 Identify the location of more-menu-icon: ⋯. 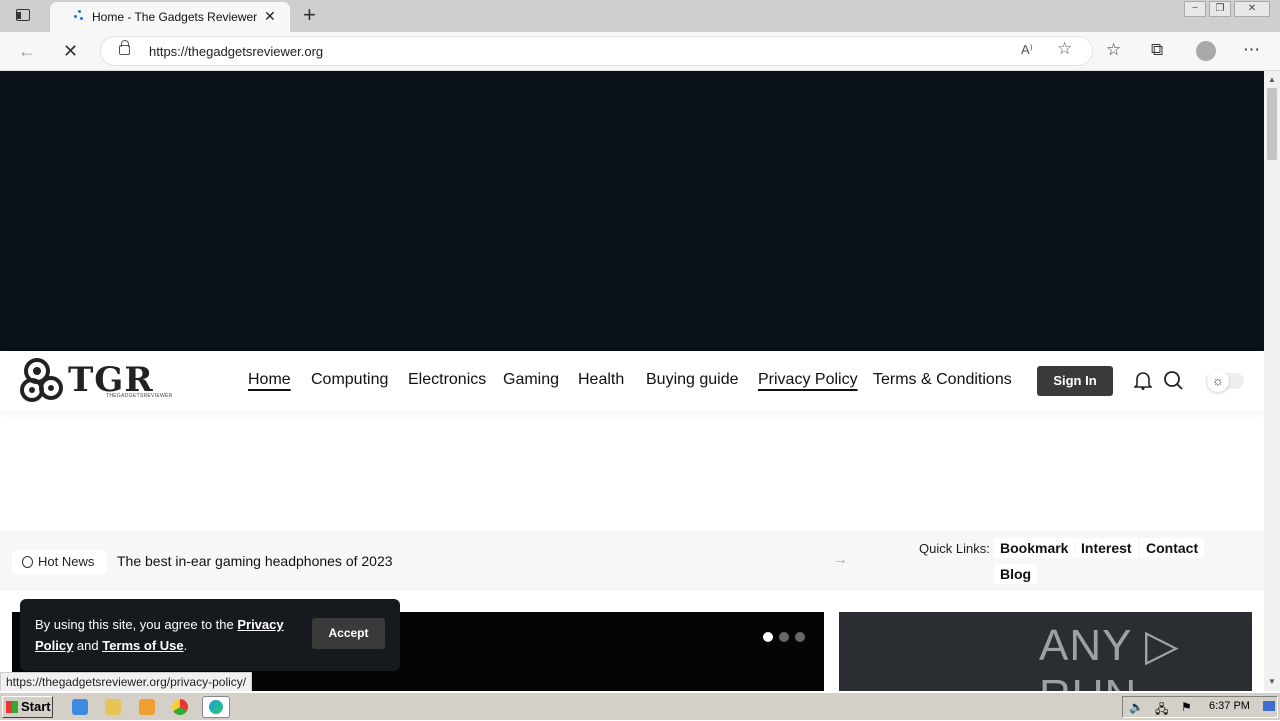
(1251, 50).